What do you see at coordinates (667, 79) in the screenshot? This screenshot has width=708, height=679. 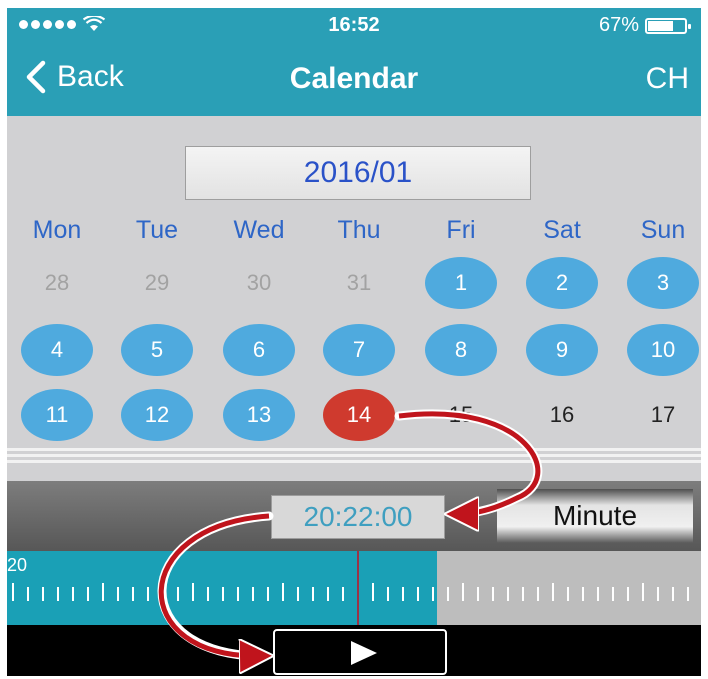 I see `channel-button: CH` at bounding box center [667, 79].